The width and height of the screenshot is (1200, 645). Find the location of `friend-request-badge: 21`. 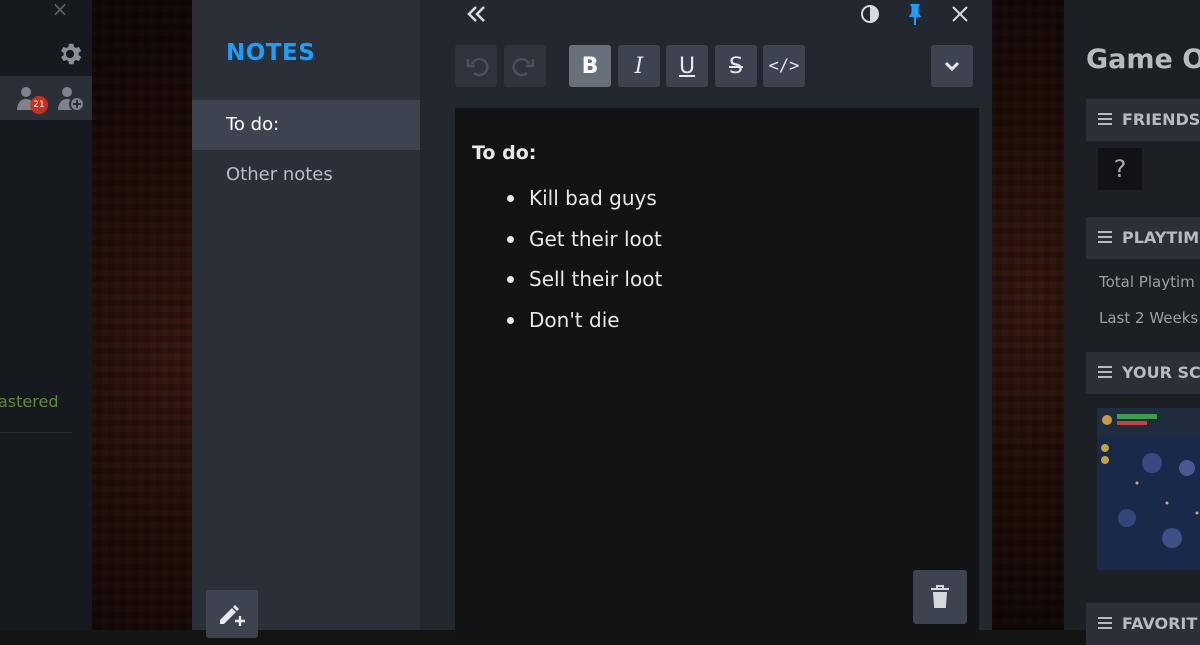

friend-request-badge: 21 is located at coordinates (39, 105).